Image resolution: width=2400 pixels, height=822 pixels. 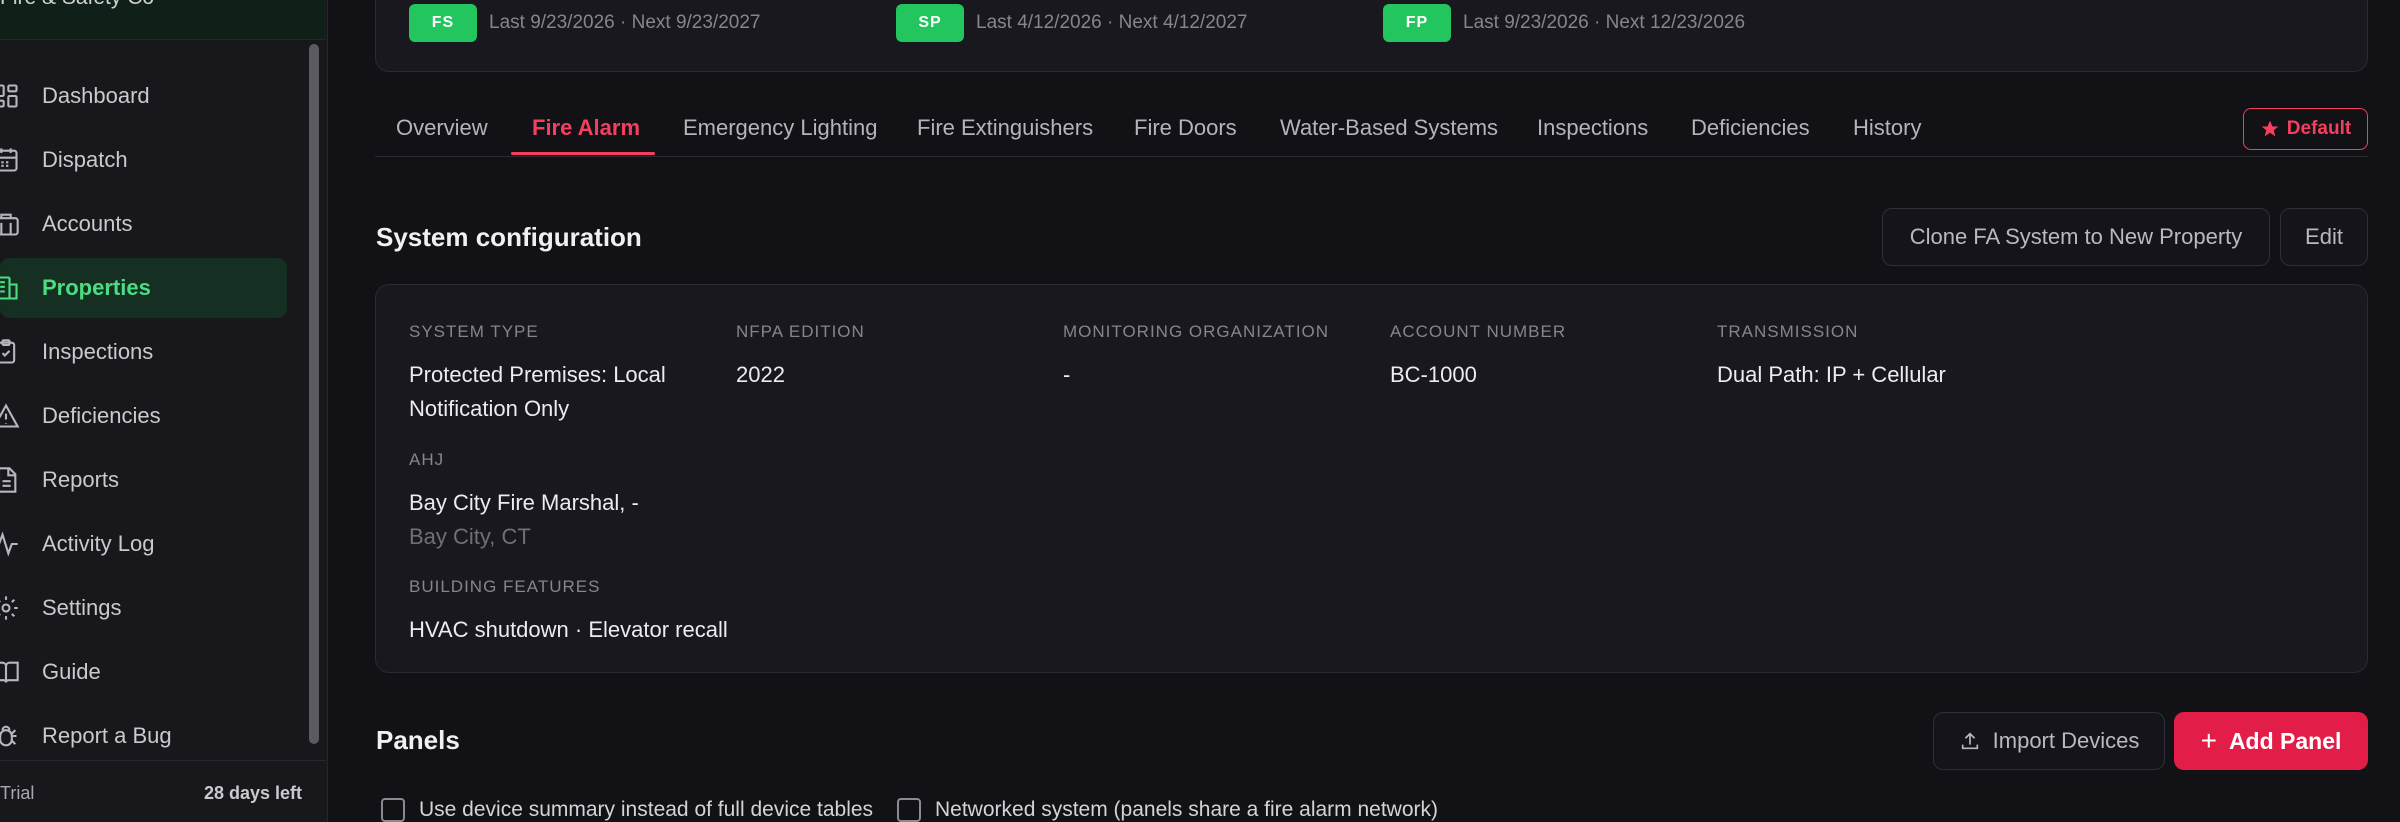 I want to click on field-label: Building Features, so click(x=505, y=586).